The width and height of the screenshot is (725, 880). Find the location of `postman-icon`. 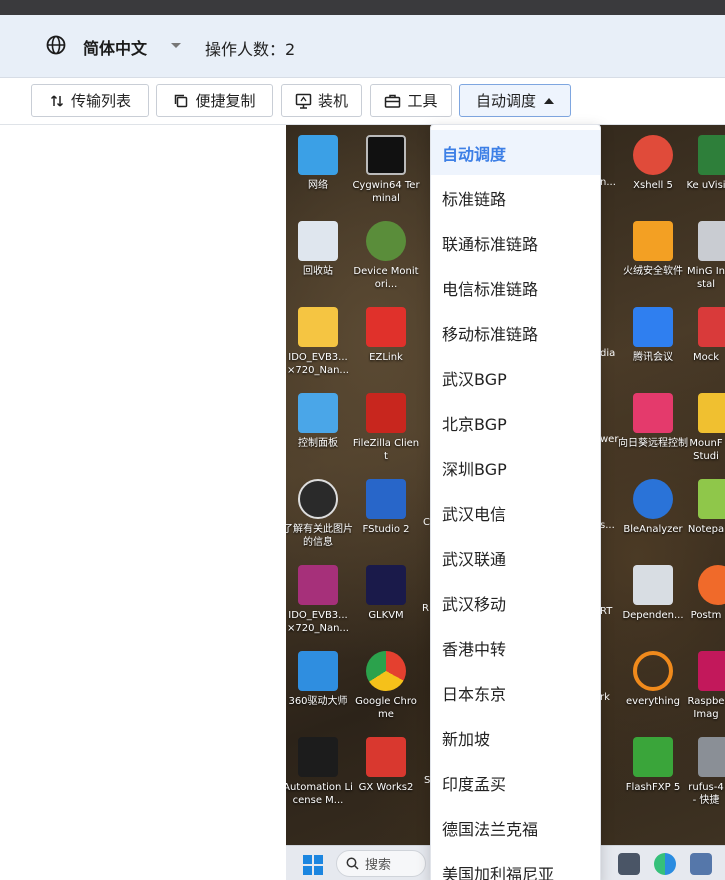

postman-icon is located at coordinates (711, 585).